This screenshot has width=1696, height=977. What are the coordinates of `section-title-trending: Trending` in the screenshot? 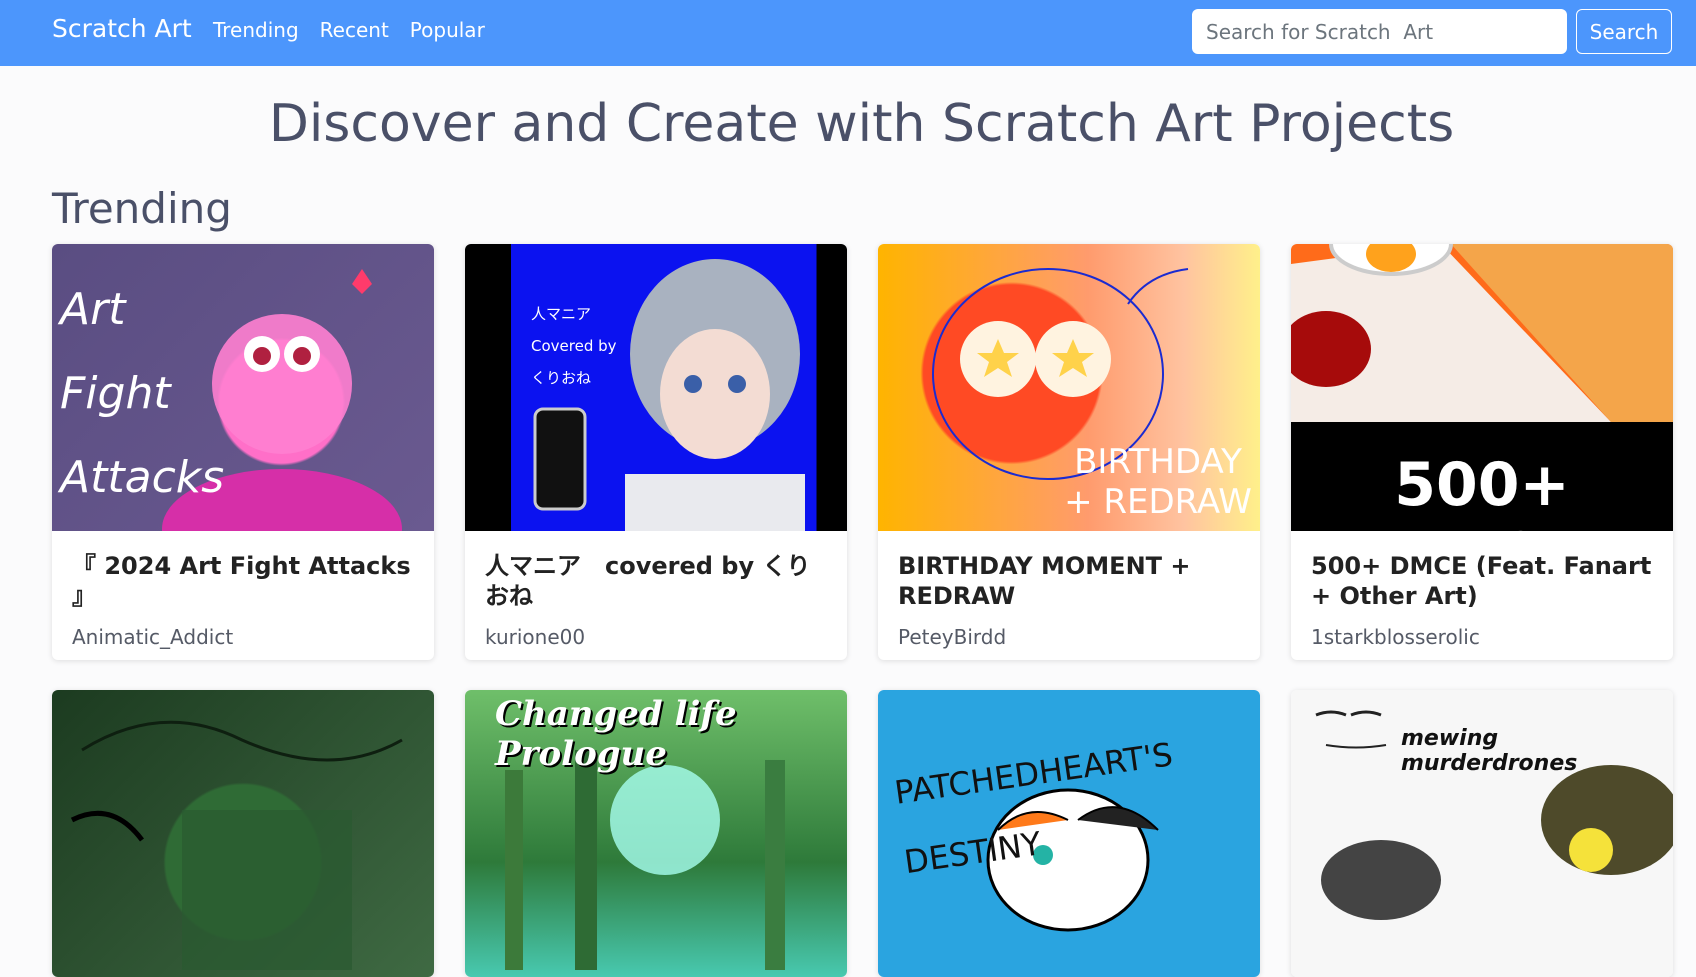 It's located at (142, 208).